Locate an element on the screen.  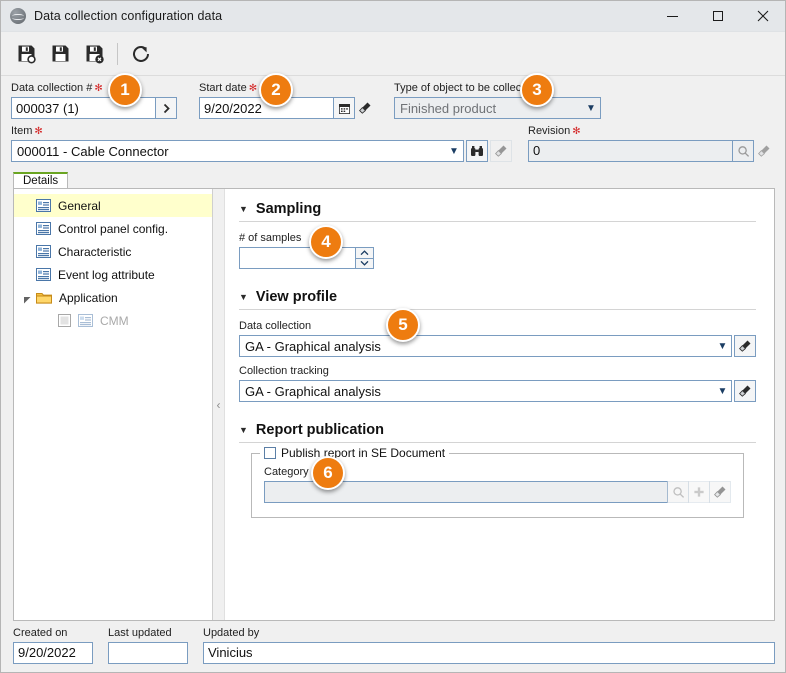
data-collection-label-text: Data collection # is located at coordinates (52, 88).